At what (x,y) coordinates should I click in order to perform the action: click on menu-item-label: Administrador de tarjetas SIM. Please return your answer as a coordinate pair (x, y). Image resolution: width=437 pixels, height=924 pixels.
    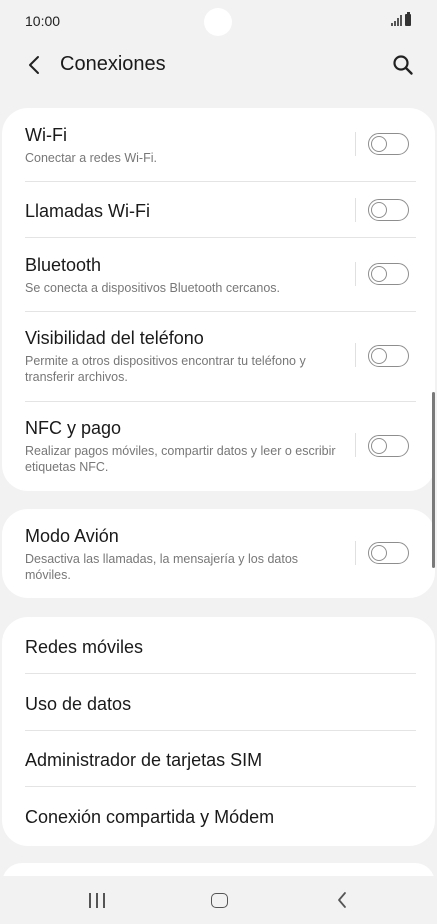
    Looking at the image, I should click on (144, 760).